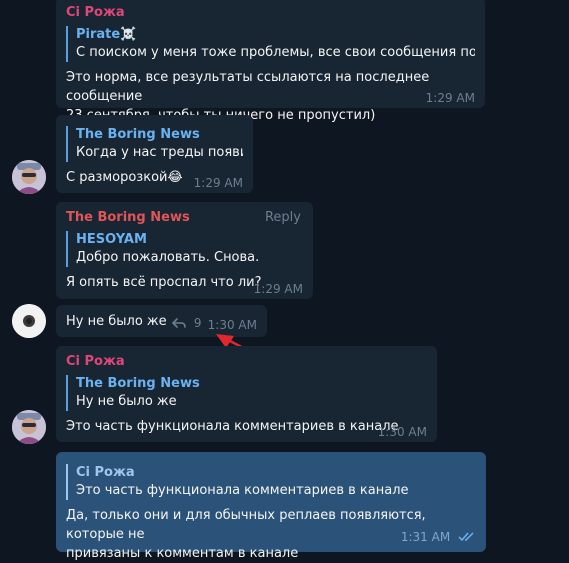  Describe the element at coordinates (197, 323) in the screenshot. I see `replies-count: 9` at that location.